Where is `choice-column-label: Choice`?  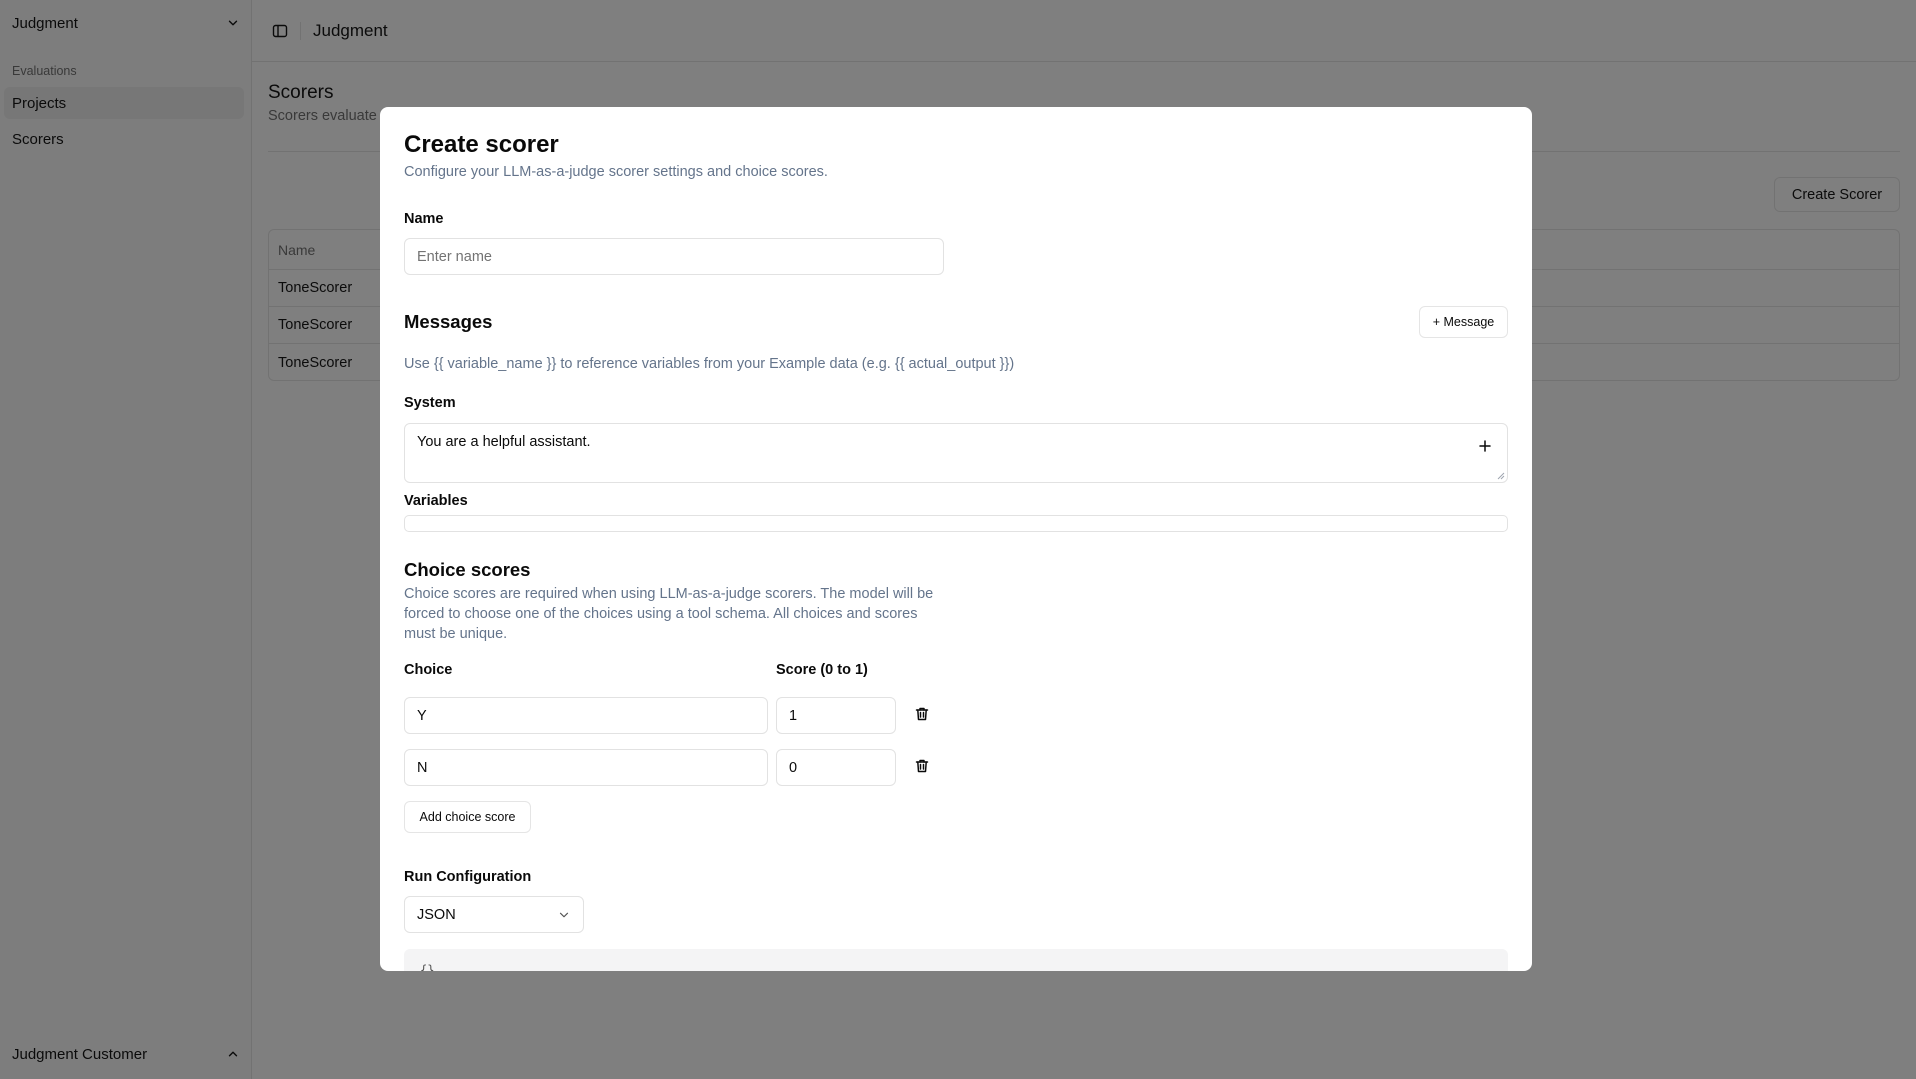
choice-column-label: Choice is located at coordinates (428, 670).